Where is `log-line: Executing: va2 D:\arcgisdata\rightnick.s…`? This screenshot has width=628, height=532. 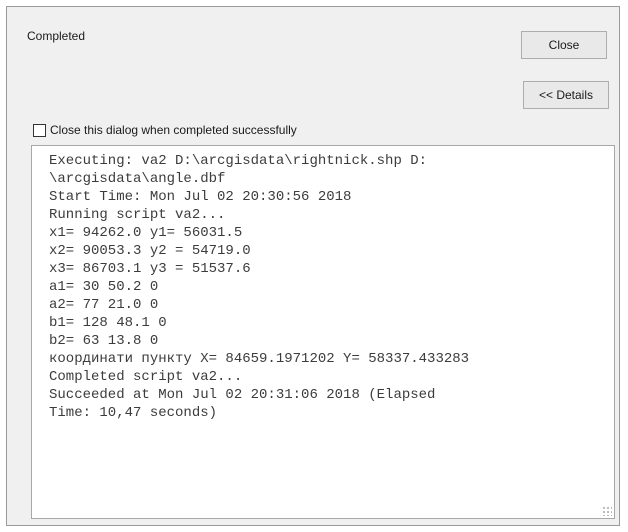
log-line: Executing: va2 D:\arcgisdata\rightnick.s… is located at coordinates (238, 161).